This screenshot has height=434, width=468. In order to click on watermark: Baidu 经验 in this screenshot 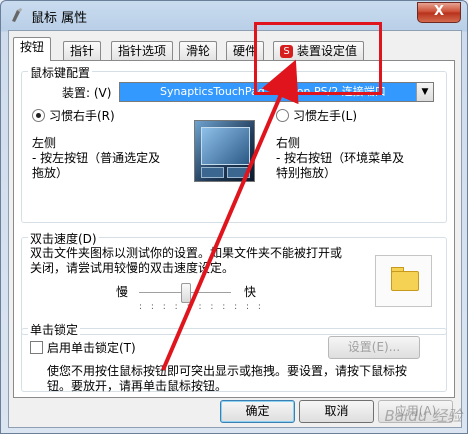, I will do `click(423, 416)`.